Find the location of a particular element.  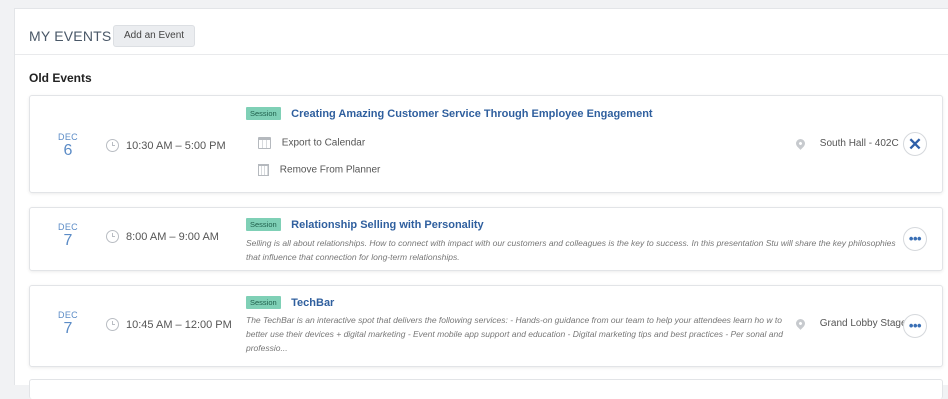

remove-event-close-button: ✕ is located at coordinates (915, 144).